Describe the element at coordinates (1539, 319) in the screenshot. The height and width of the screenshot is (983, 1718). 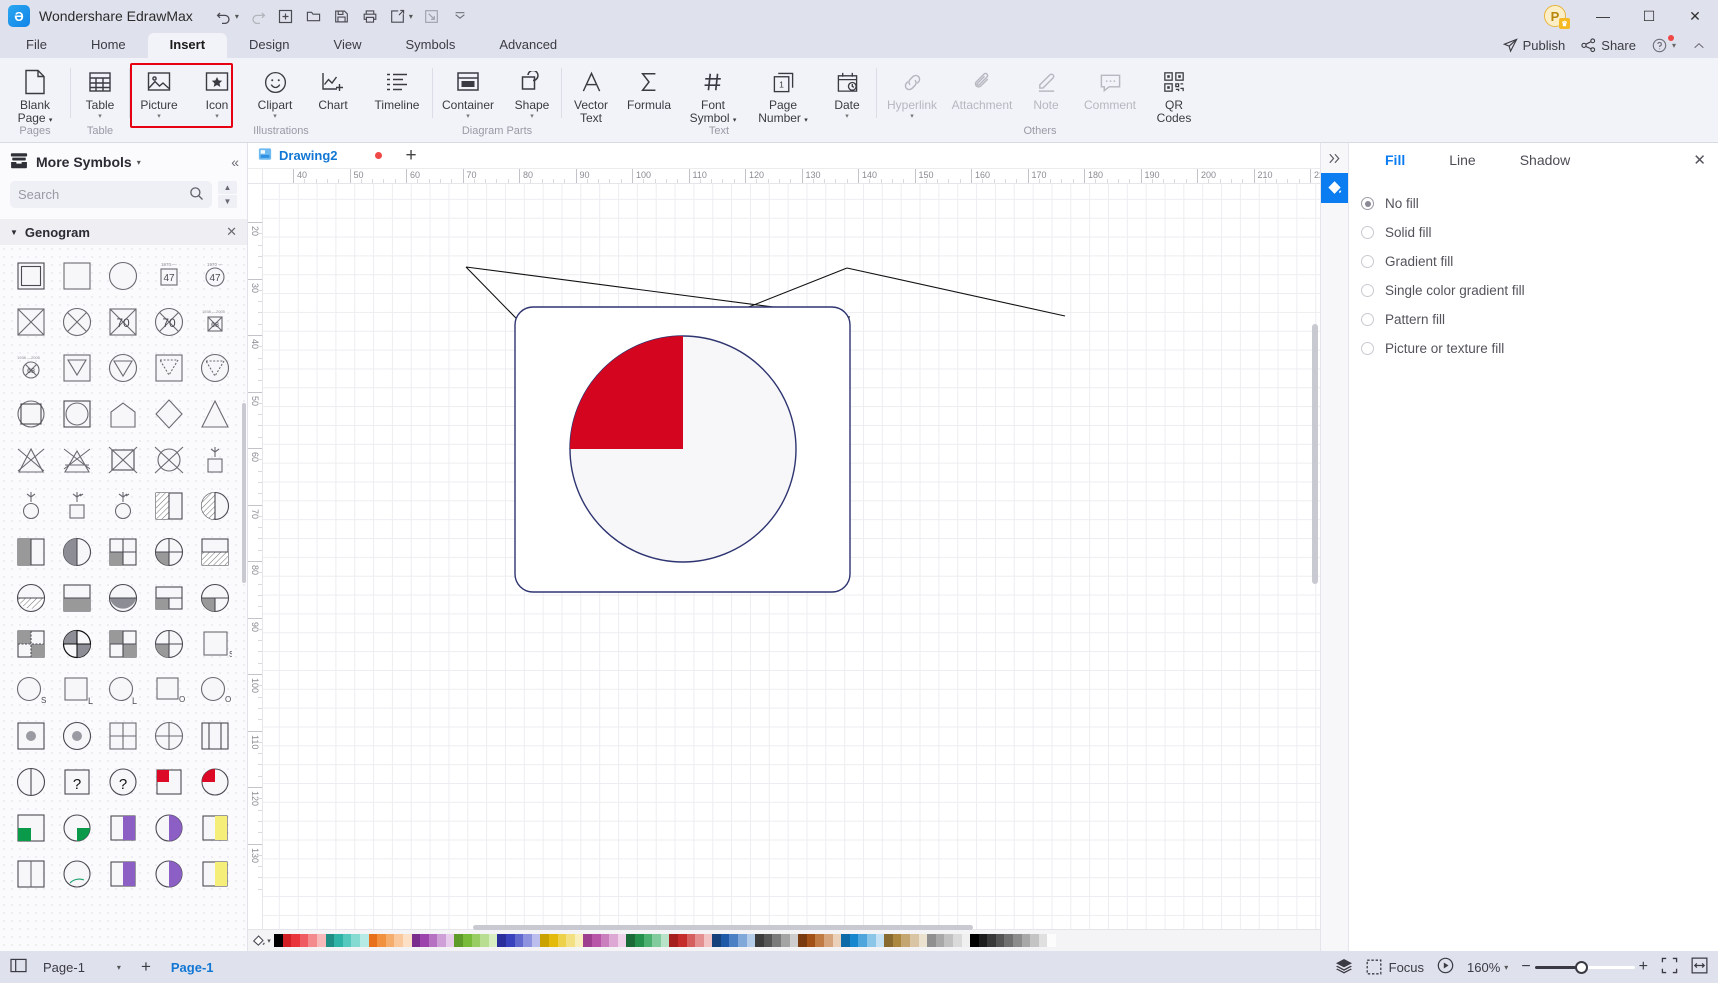
I see `fill-option-pattern-fill: Pattern fill` at that location.